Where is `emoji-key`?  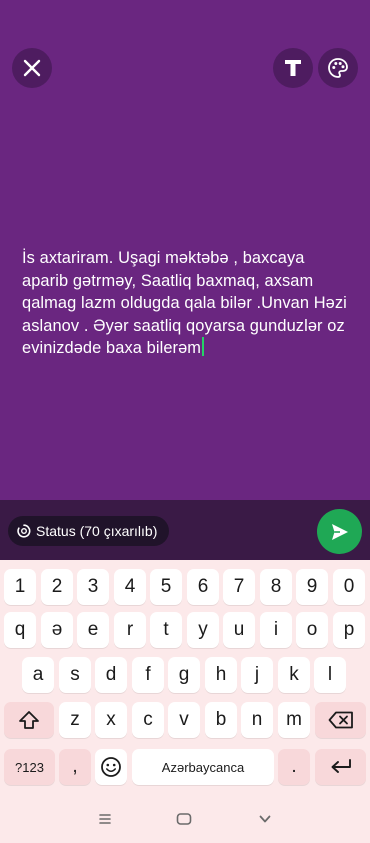 emoji-key is located at coordinates (111, 767).